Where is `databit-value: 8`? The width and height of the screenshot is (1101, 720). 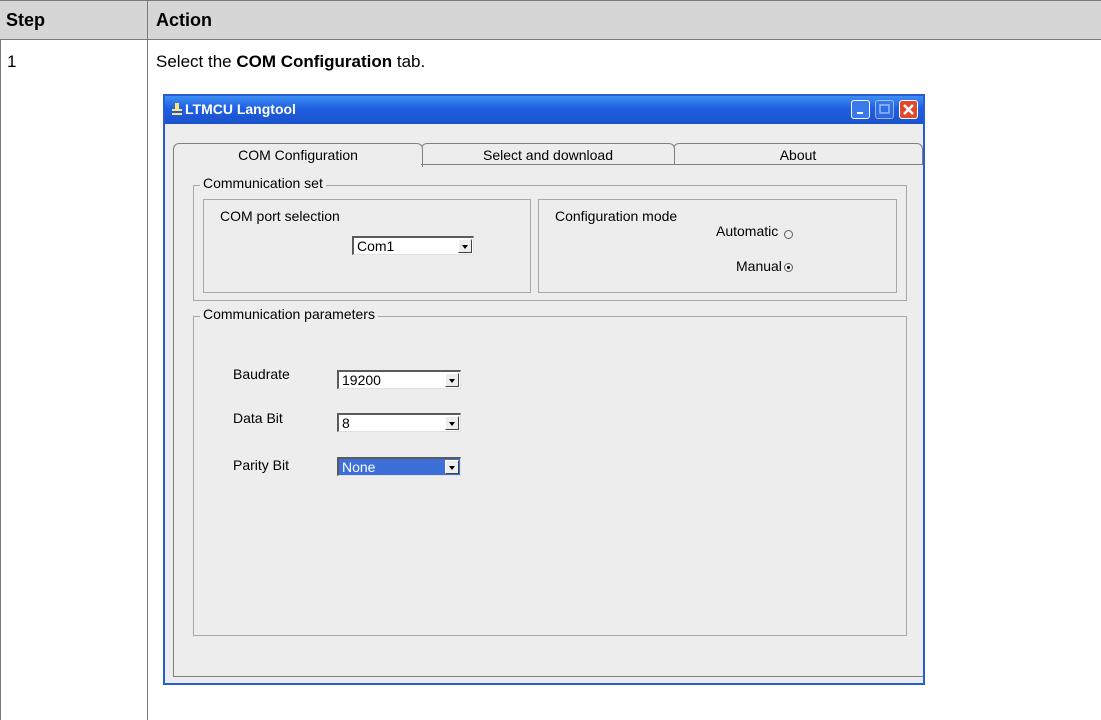
databit-value: 8 is located at coordinates (346, 423).